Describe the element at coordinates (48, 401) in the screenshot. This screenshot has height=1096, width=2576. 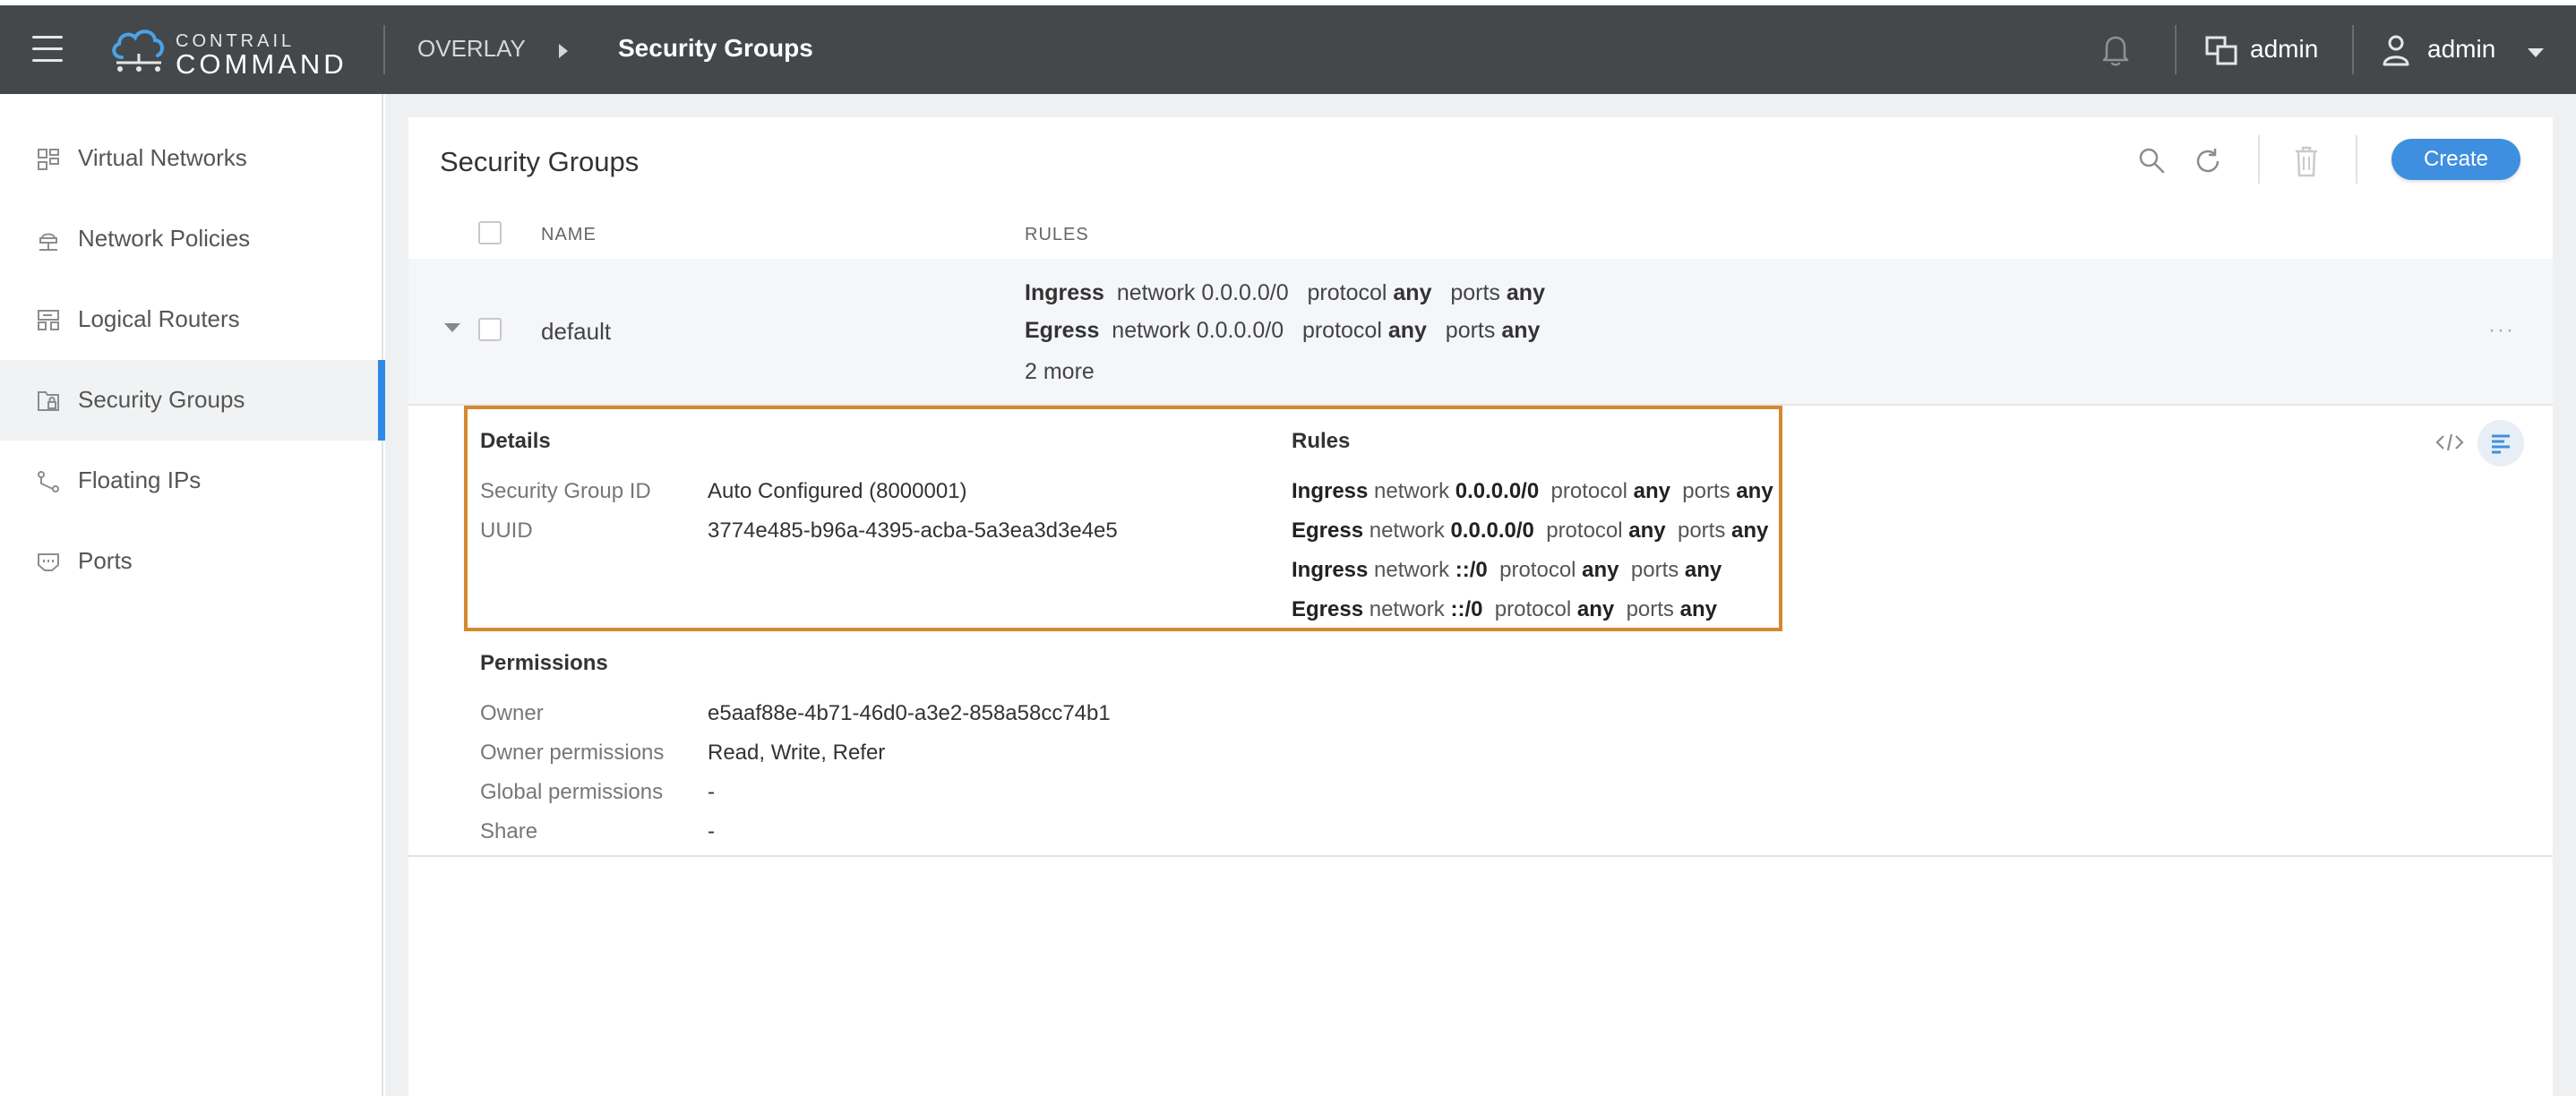
I see `security-groups-icon` at that location.